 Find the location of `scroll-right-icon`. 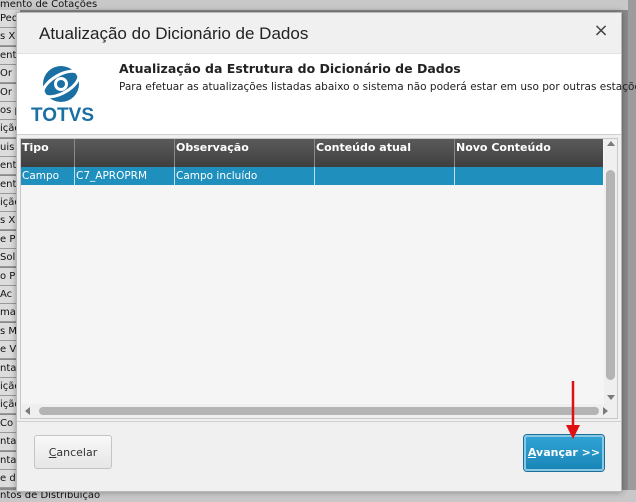

scroll-right-icon is located at coordinates (605, 411).